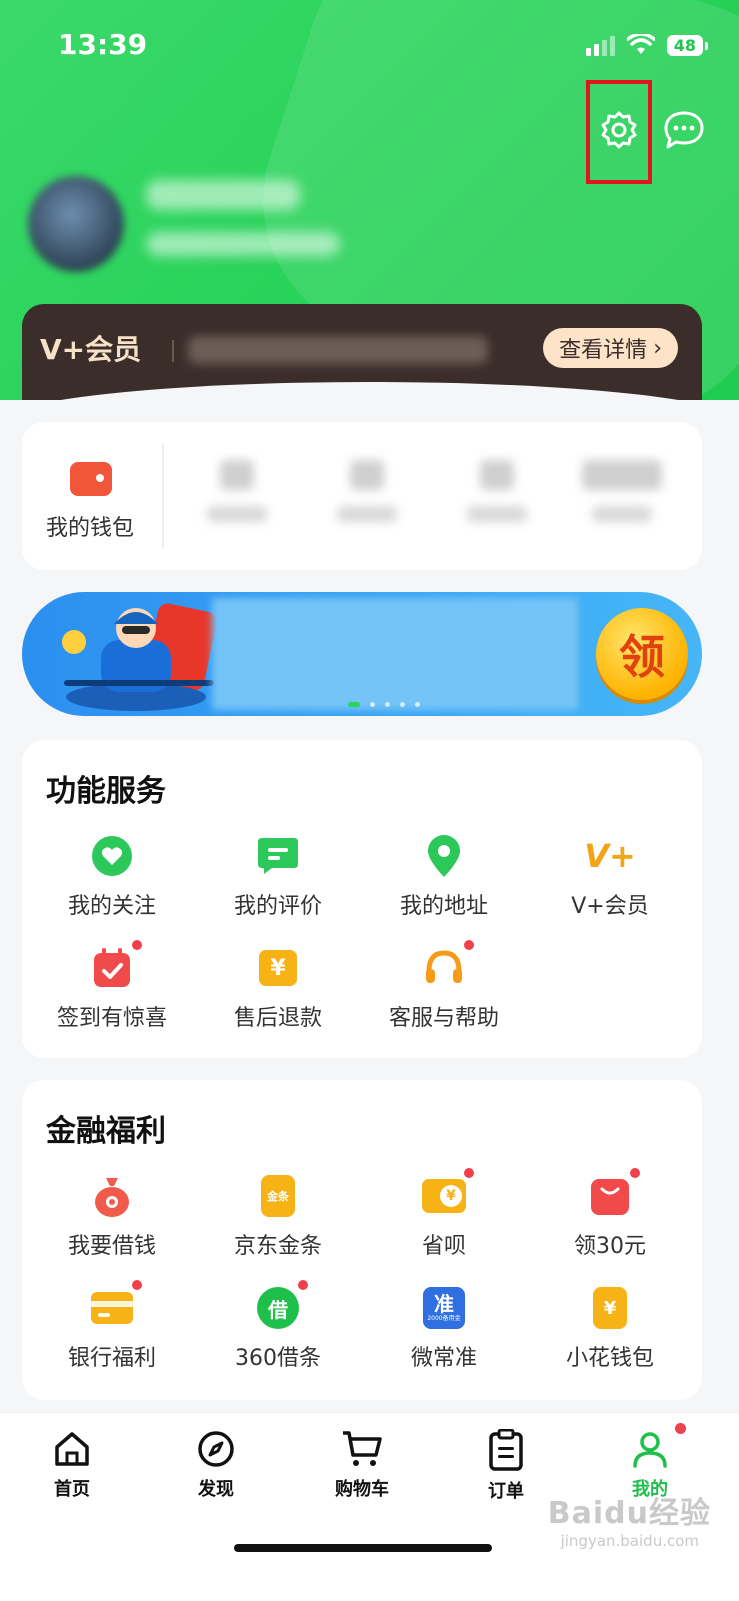 This screenshot has width=739, height=1601. What do you see at coordinates (112, 877) in the screenshot?
I see `service-my-follows: 我的关注` at bounding box center [112, 877].